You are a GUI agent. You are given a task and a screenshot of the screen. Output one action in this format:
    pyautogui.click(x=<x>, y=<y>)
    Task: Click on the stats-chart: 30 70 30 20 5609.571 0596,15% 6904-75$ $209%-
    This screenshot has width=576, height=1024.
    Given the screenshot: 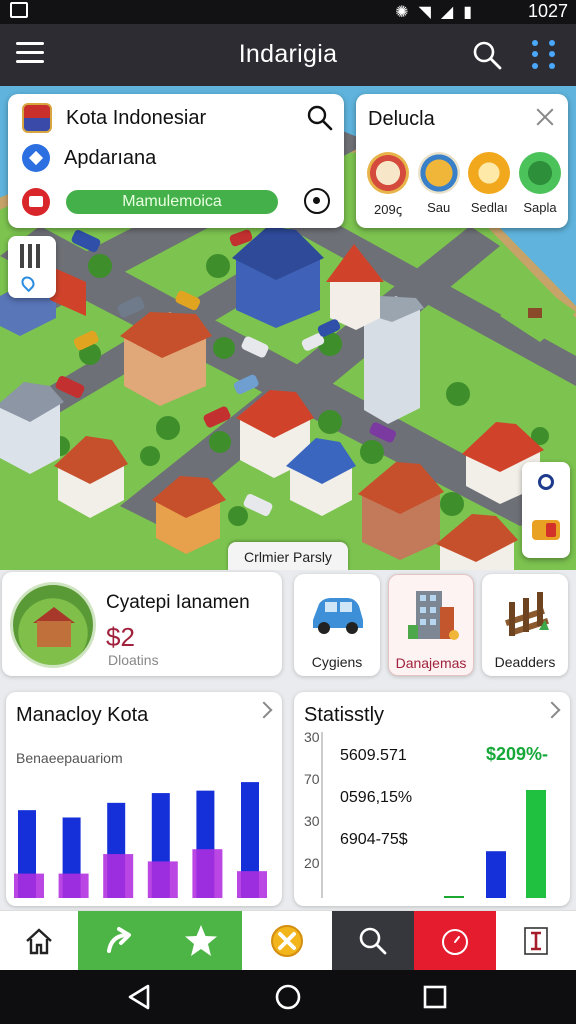 What is the action you would take?
    pyautogui.click(x=426, y=813)
    